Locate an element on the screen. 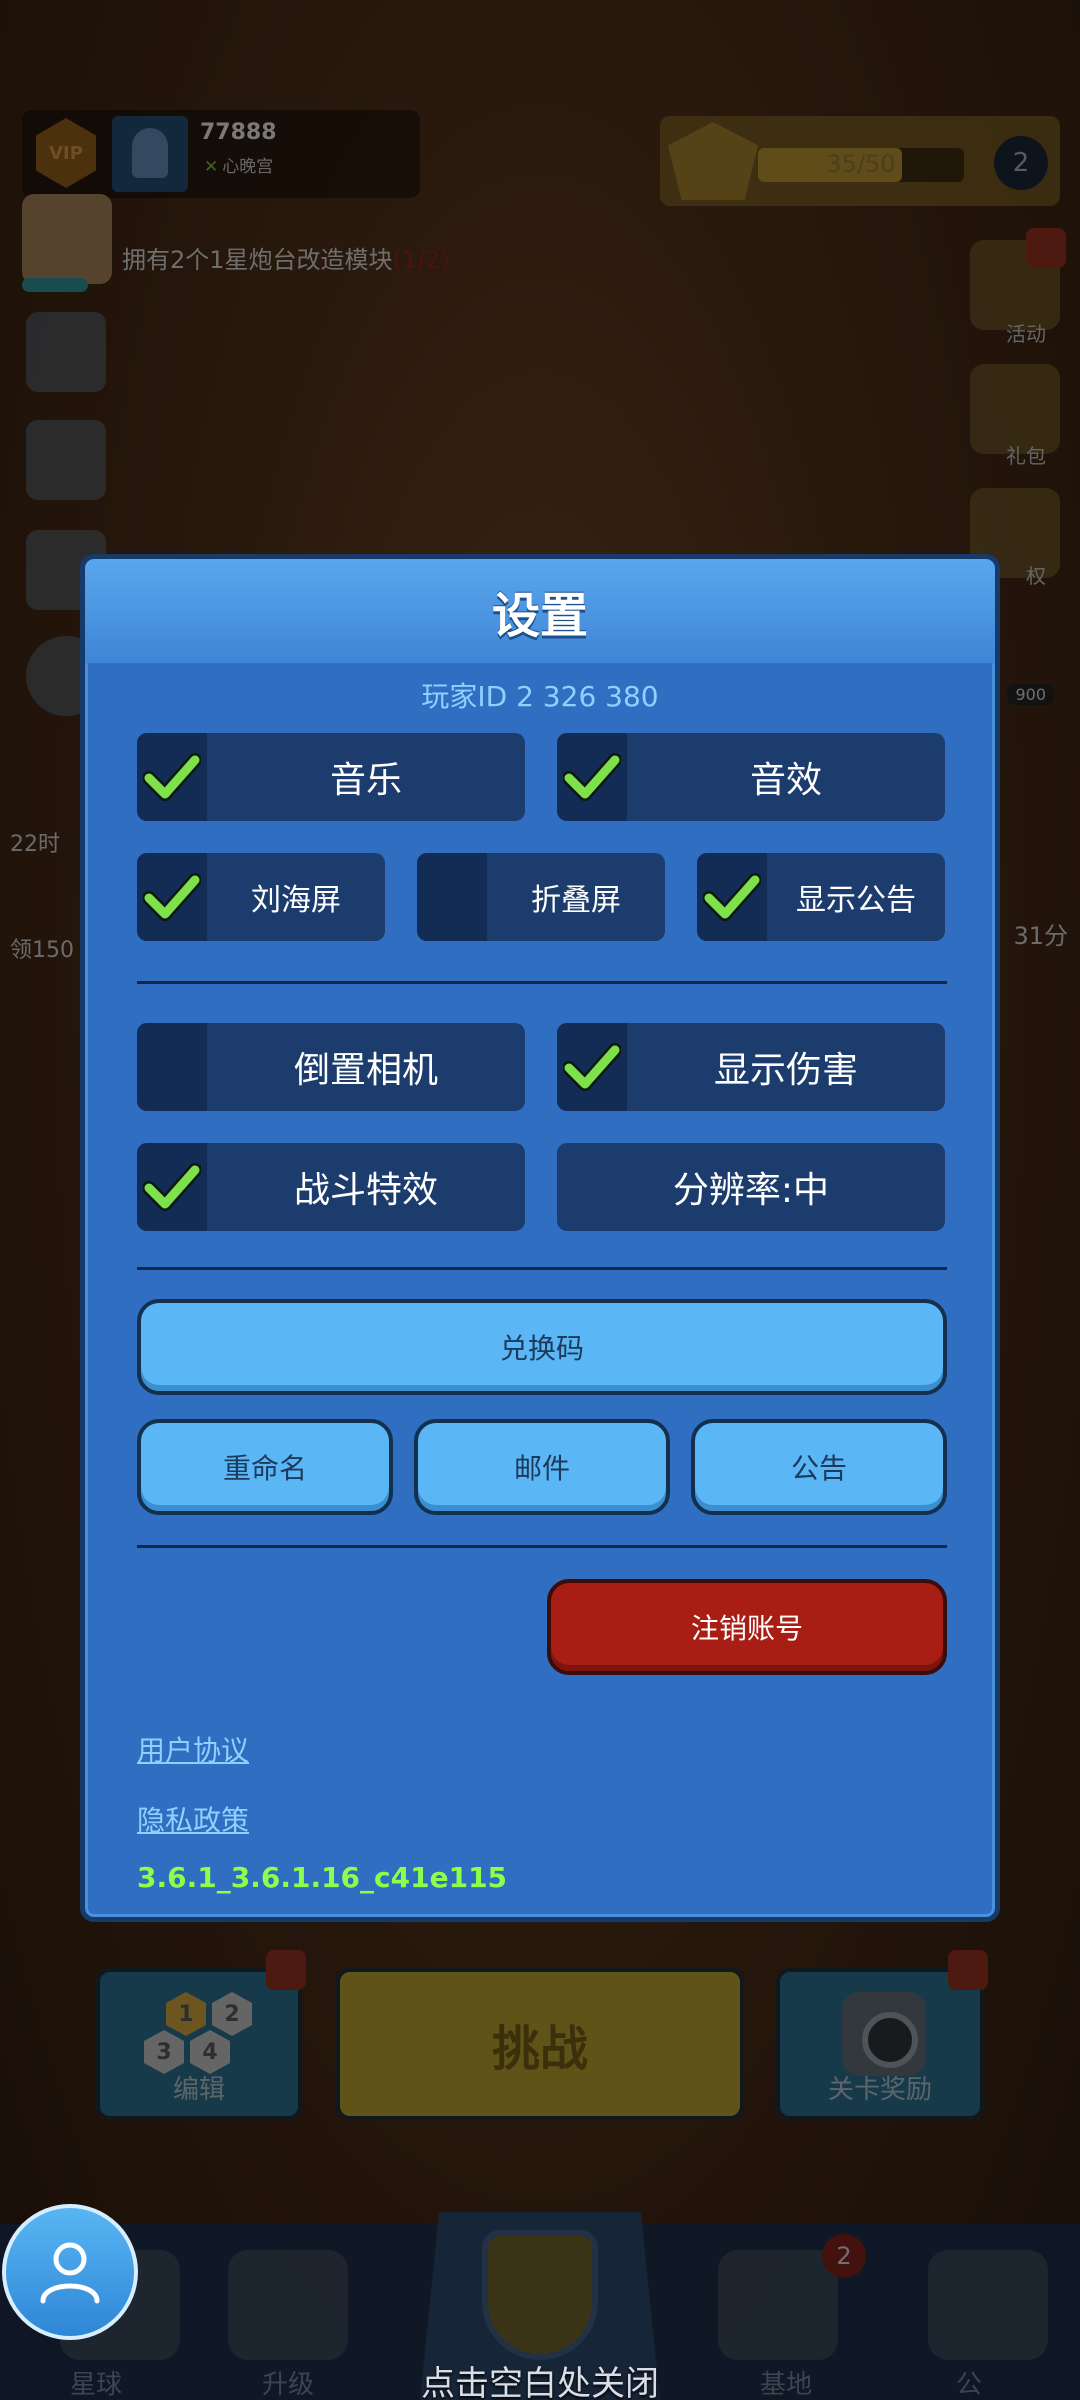 The height and width of the screenshot is (2400, 1080). checkbox-foldable-screen is located at coordinates (452, 897).